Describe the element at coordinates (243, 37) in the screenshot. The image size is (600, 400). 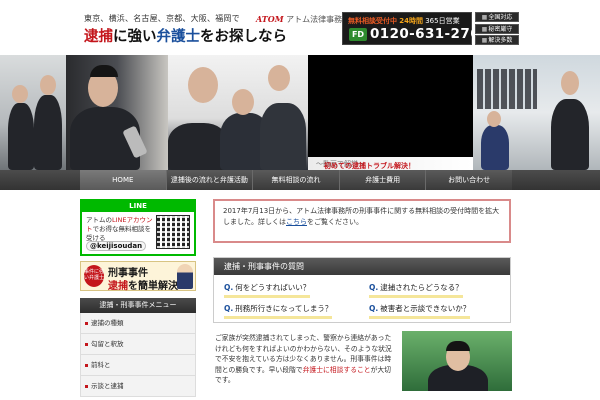
I see `tagline-tail: をお探しなら` at that location.